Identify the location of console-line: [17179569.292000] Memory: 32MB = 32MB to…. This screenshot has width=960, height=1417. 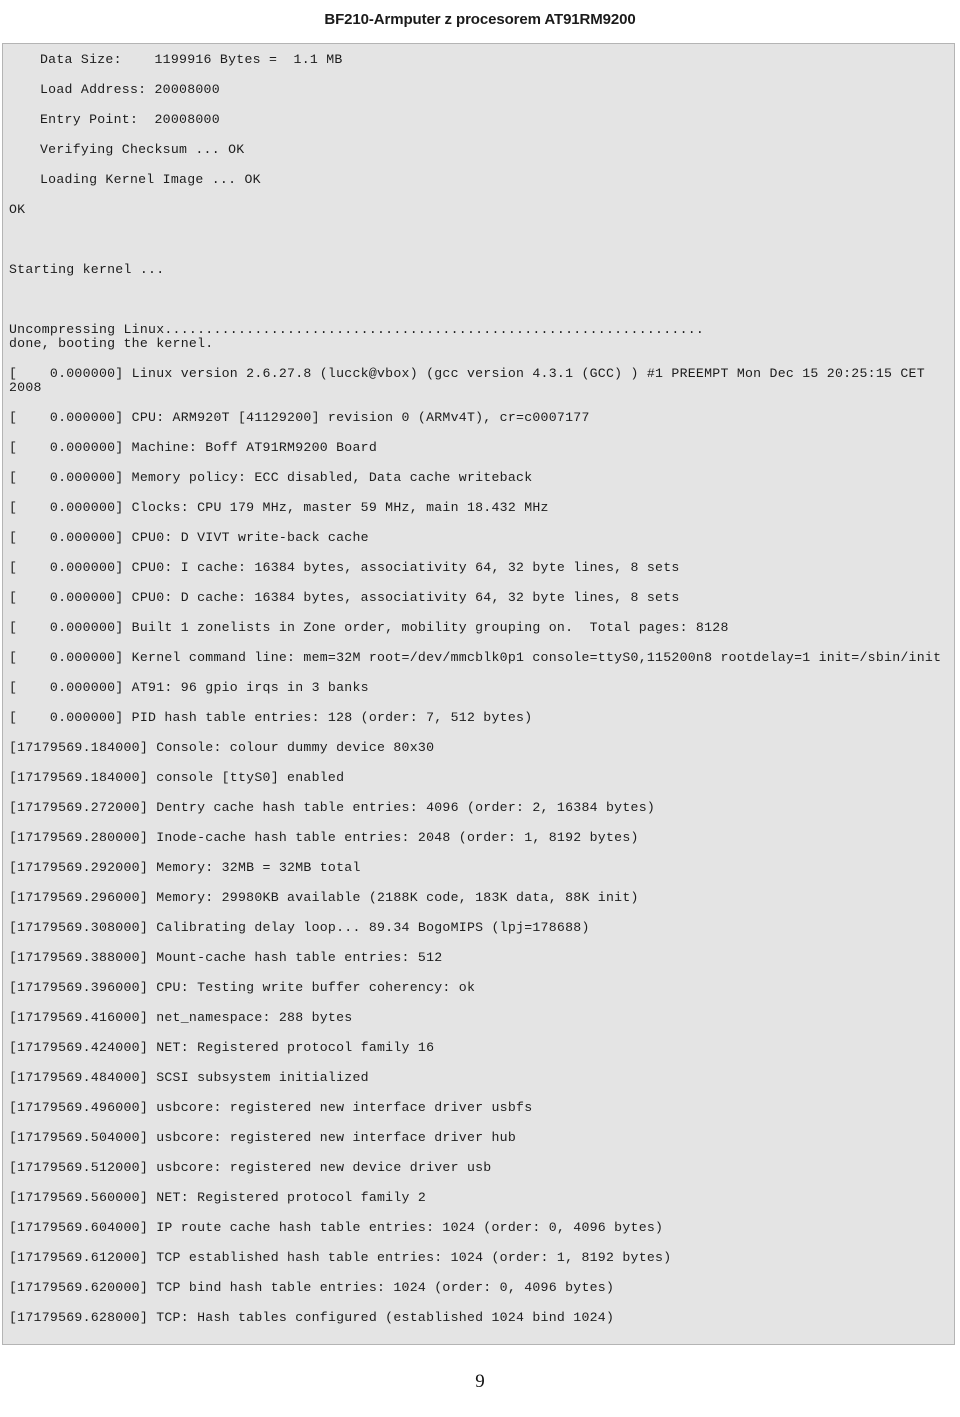
(185, 867).